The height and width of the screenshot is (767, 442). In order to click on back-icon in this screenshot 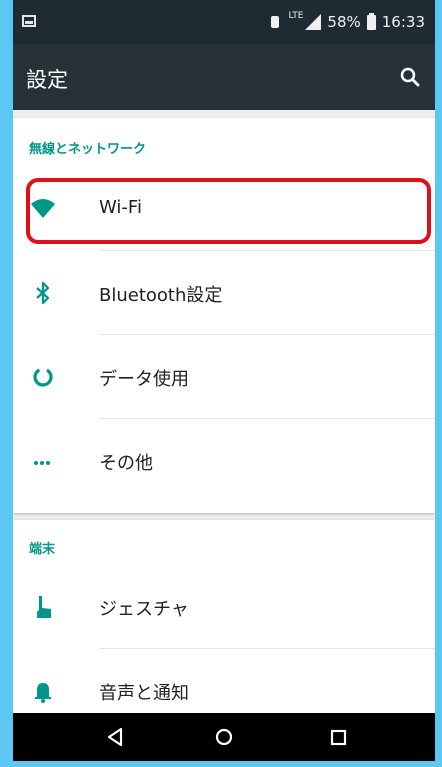, I will do `click(115, 737)`.